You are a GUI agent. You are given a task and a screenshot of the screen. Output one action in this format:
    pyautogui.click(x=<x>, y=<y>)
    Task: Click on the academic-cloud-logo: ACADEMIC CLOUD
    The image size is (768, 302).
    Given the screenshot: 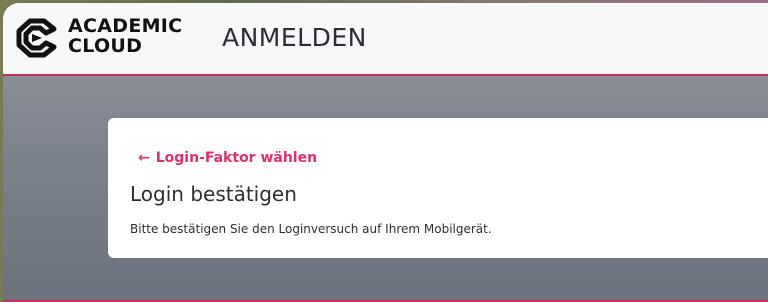 What is the action you would take?
    pyautogui.click(x=101, y=39)
    